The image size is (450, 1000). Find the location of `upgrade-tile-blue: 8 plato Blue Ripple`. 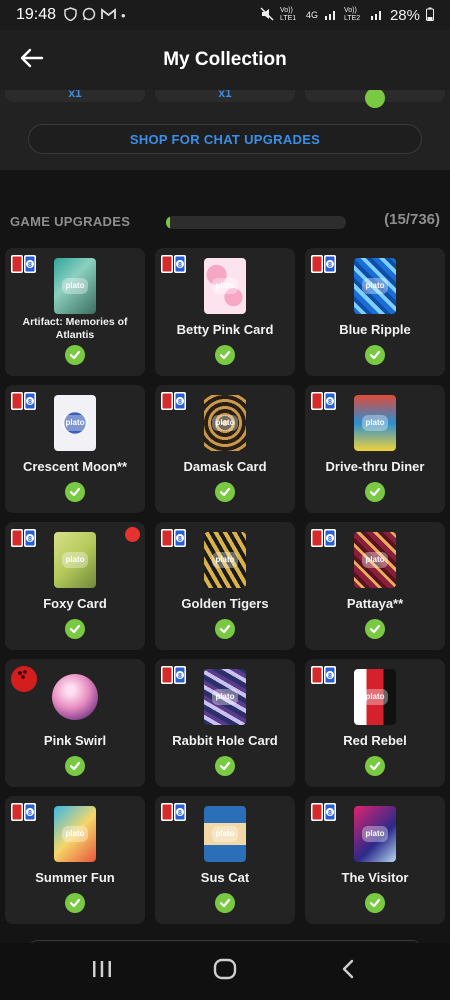

upgrade-tile-blue: 8 plato Blue Ripple is located at coordinates (375, 312).